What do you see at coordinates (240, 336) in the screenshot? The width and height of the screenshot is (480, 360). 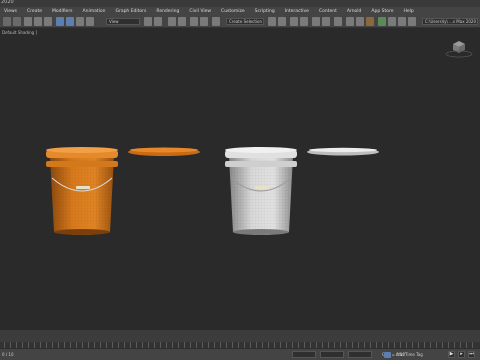 I see `time-slider` at bounding box center [240, 336].